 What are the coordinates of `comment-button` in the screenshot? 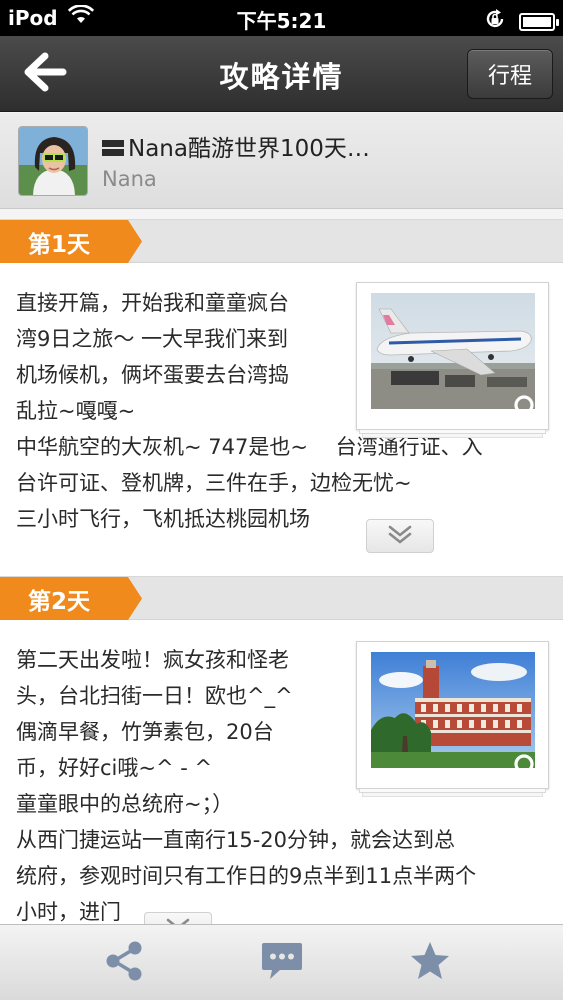 It's located at (282, 963).